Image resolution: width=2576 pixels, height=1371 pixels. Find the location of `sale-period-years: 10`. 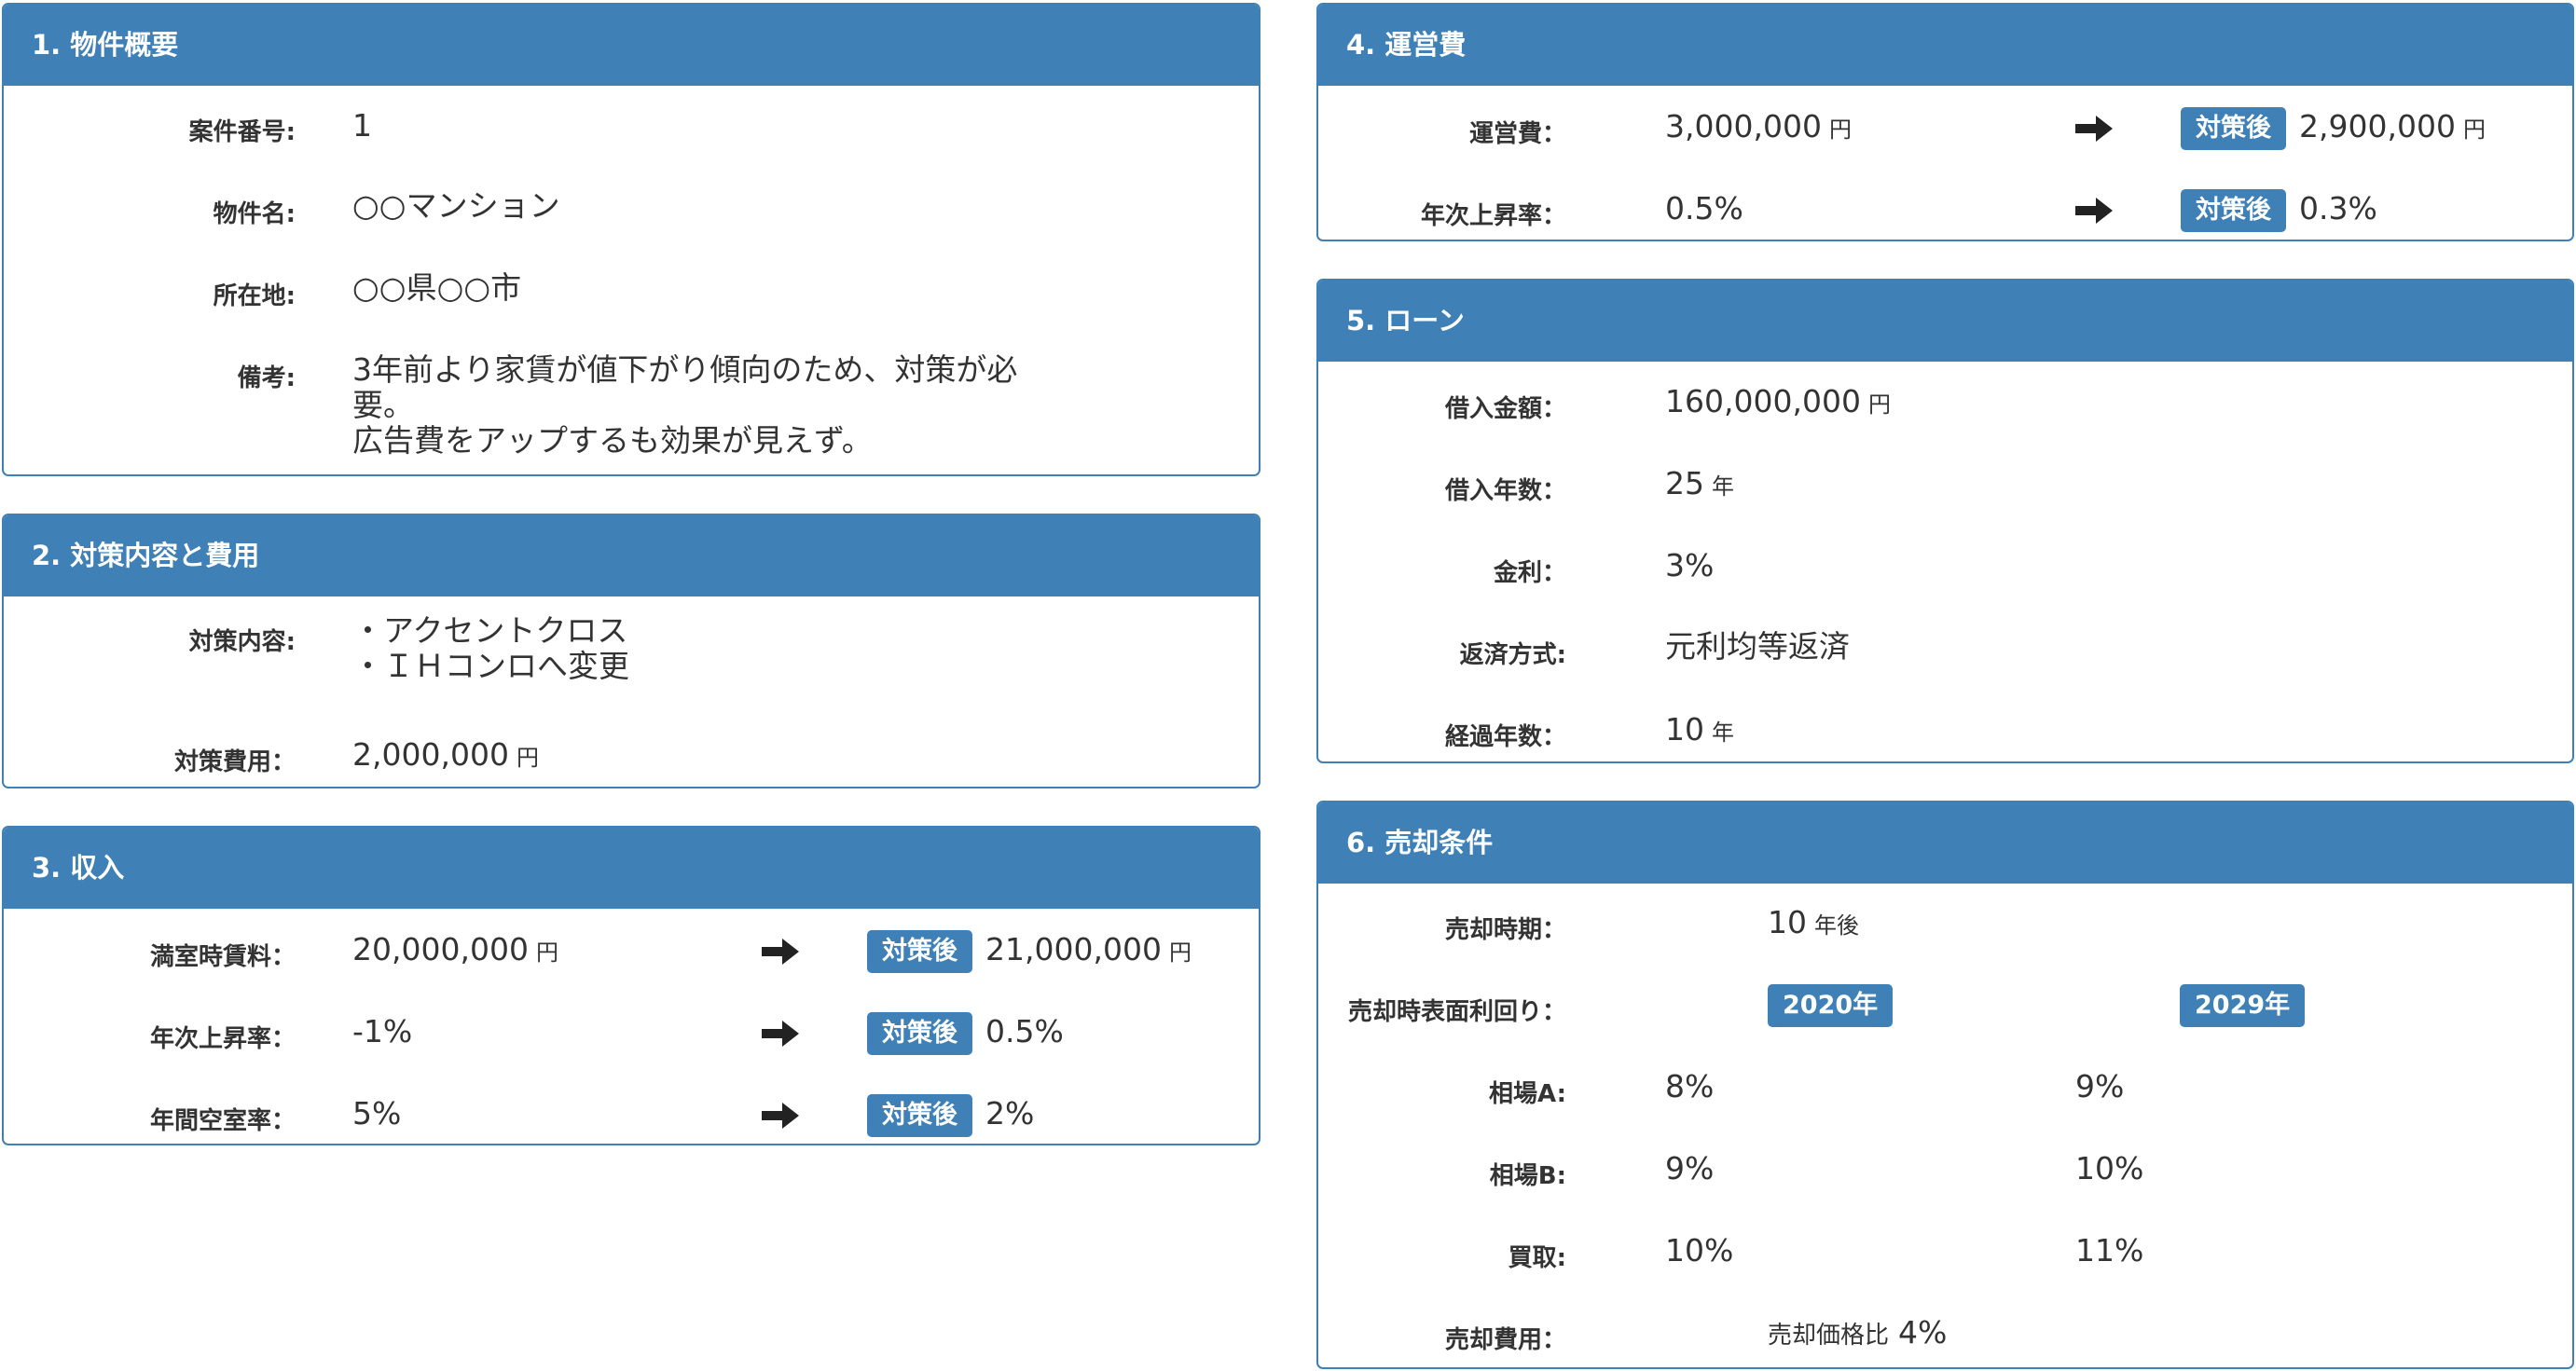

sale-period-years: 10 is located at coordinates (1787, 922).